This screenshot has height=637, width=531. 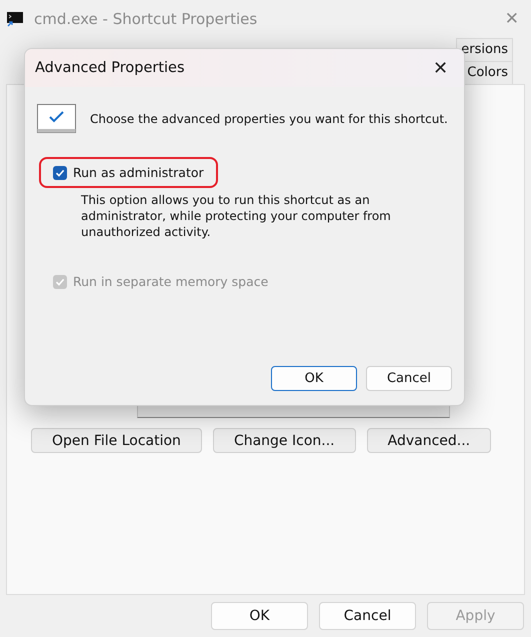 What do you see at coordinates (440, 68) in the screenshot?
I see `close-button: ✕` at bounding box center [440, 68].